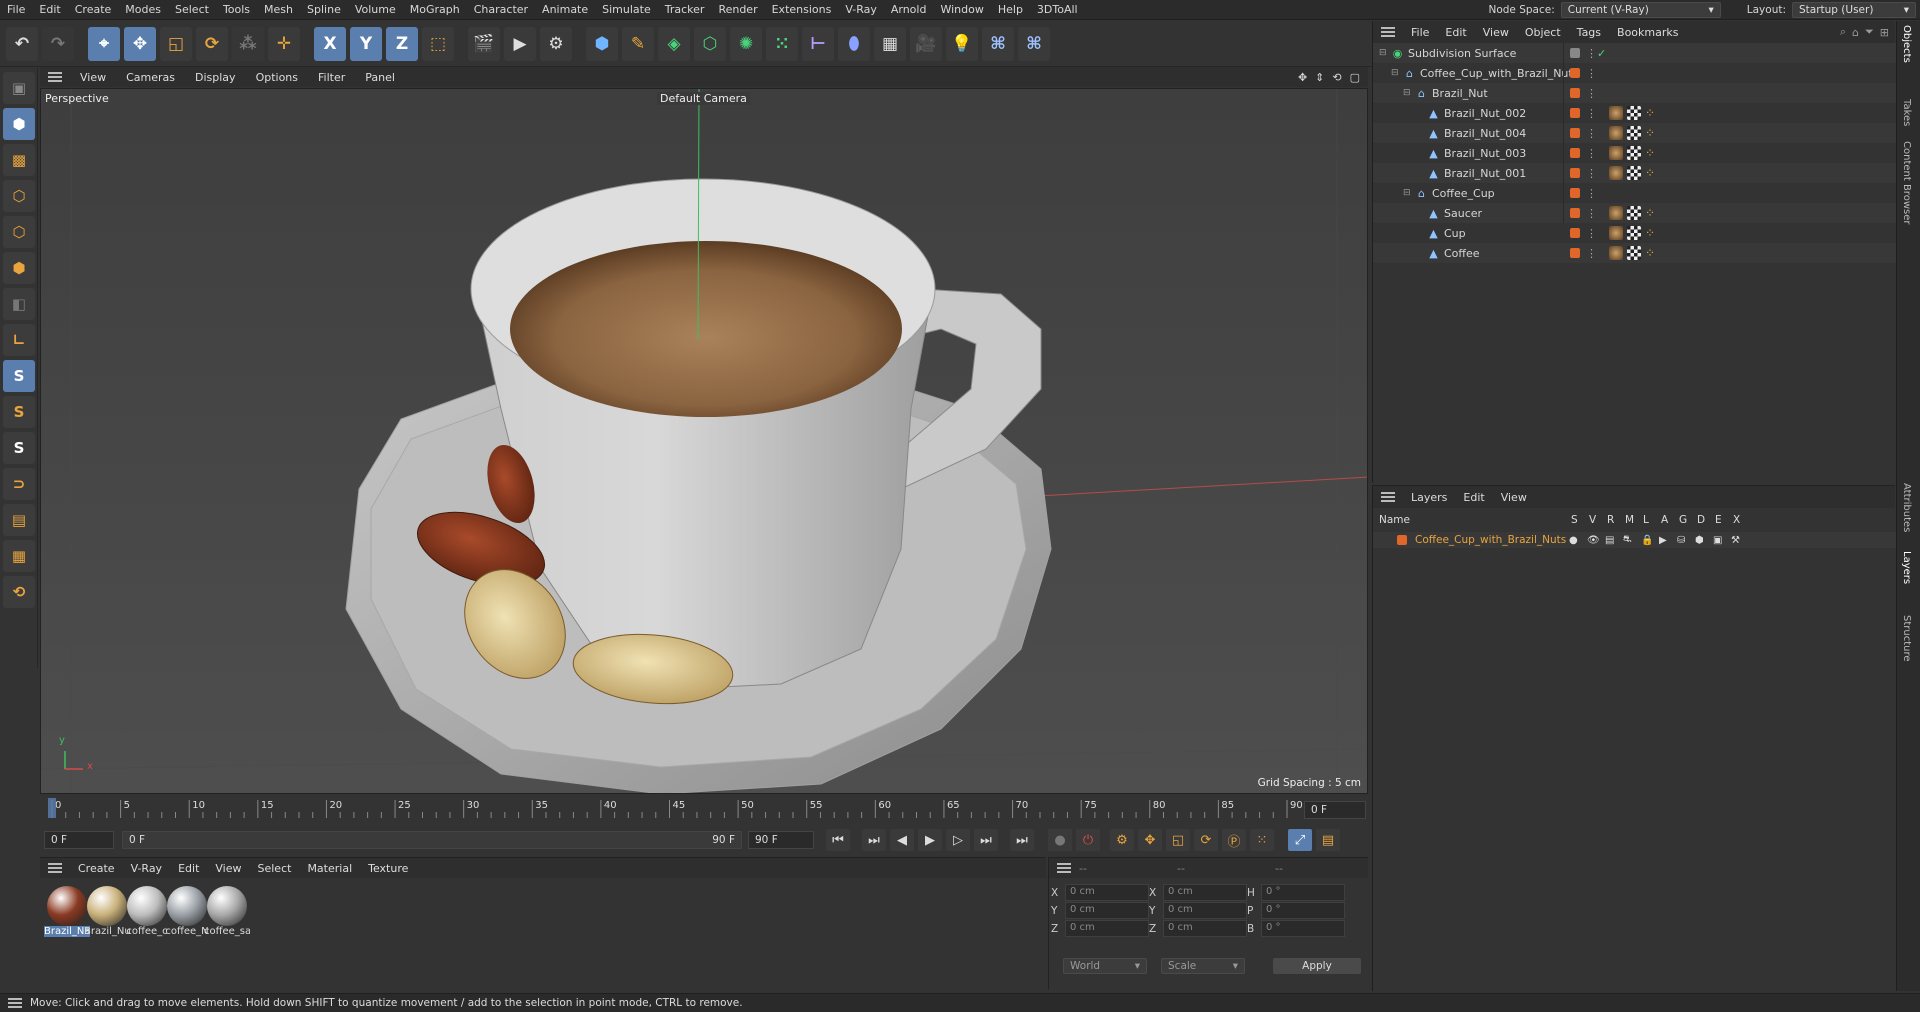  Describe the element at coordinates (1122, 840) in the screenshot. I see `keyframe-selection-button: ⚙` at that location.